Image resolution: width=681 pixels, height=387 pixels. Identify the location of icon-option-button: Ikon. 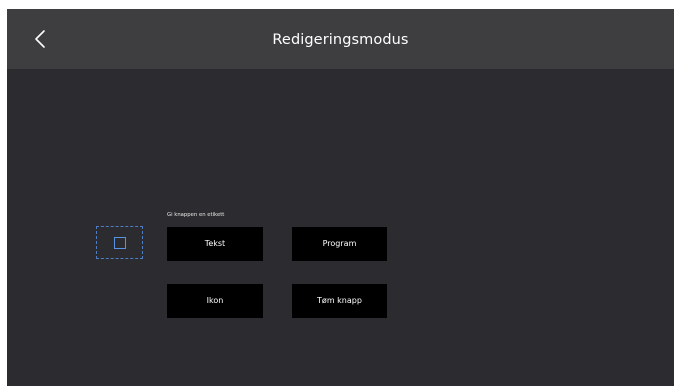
(215, 301).